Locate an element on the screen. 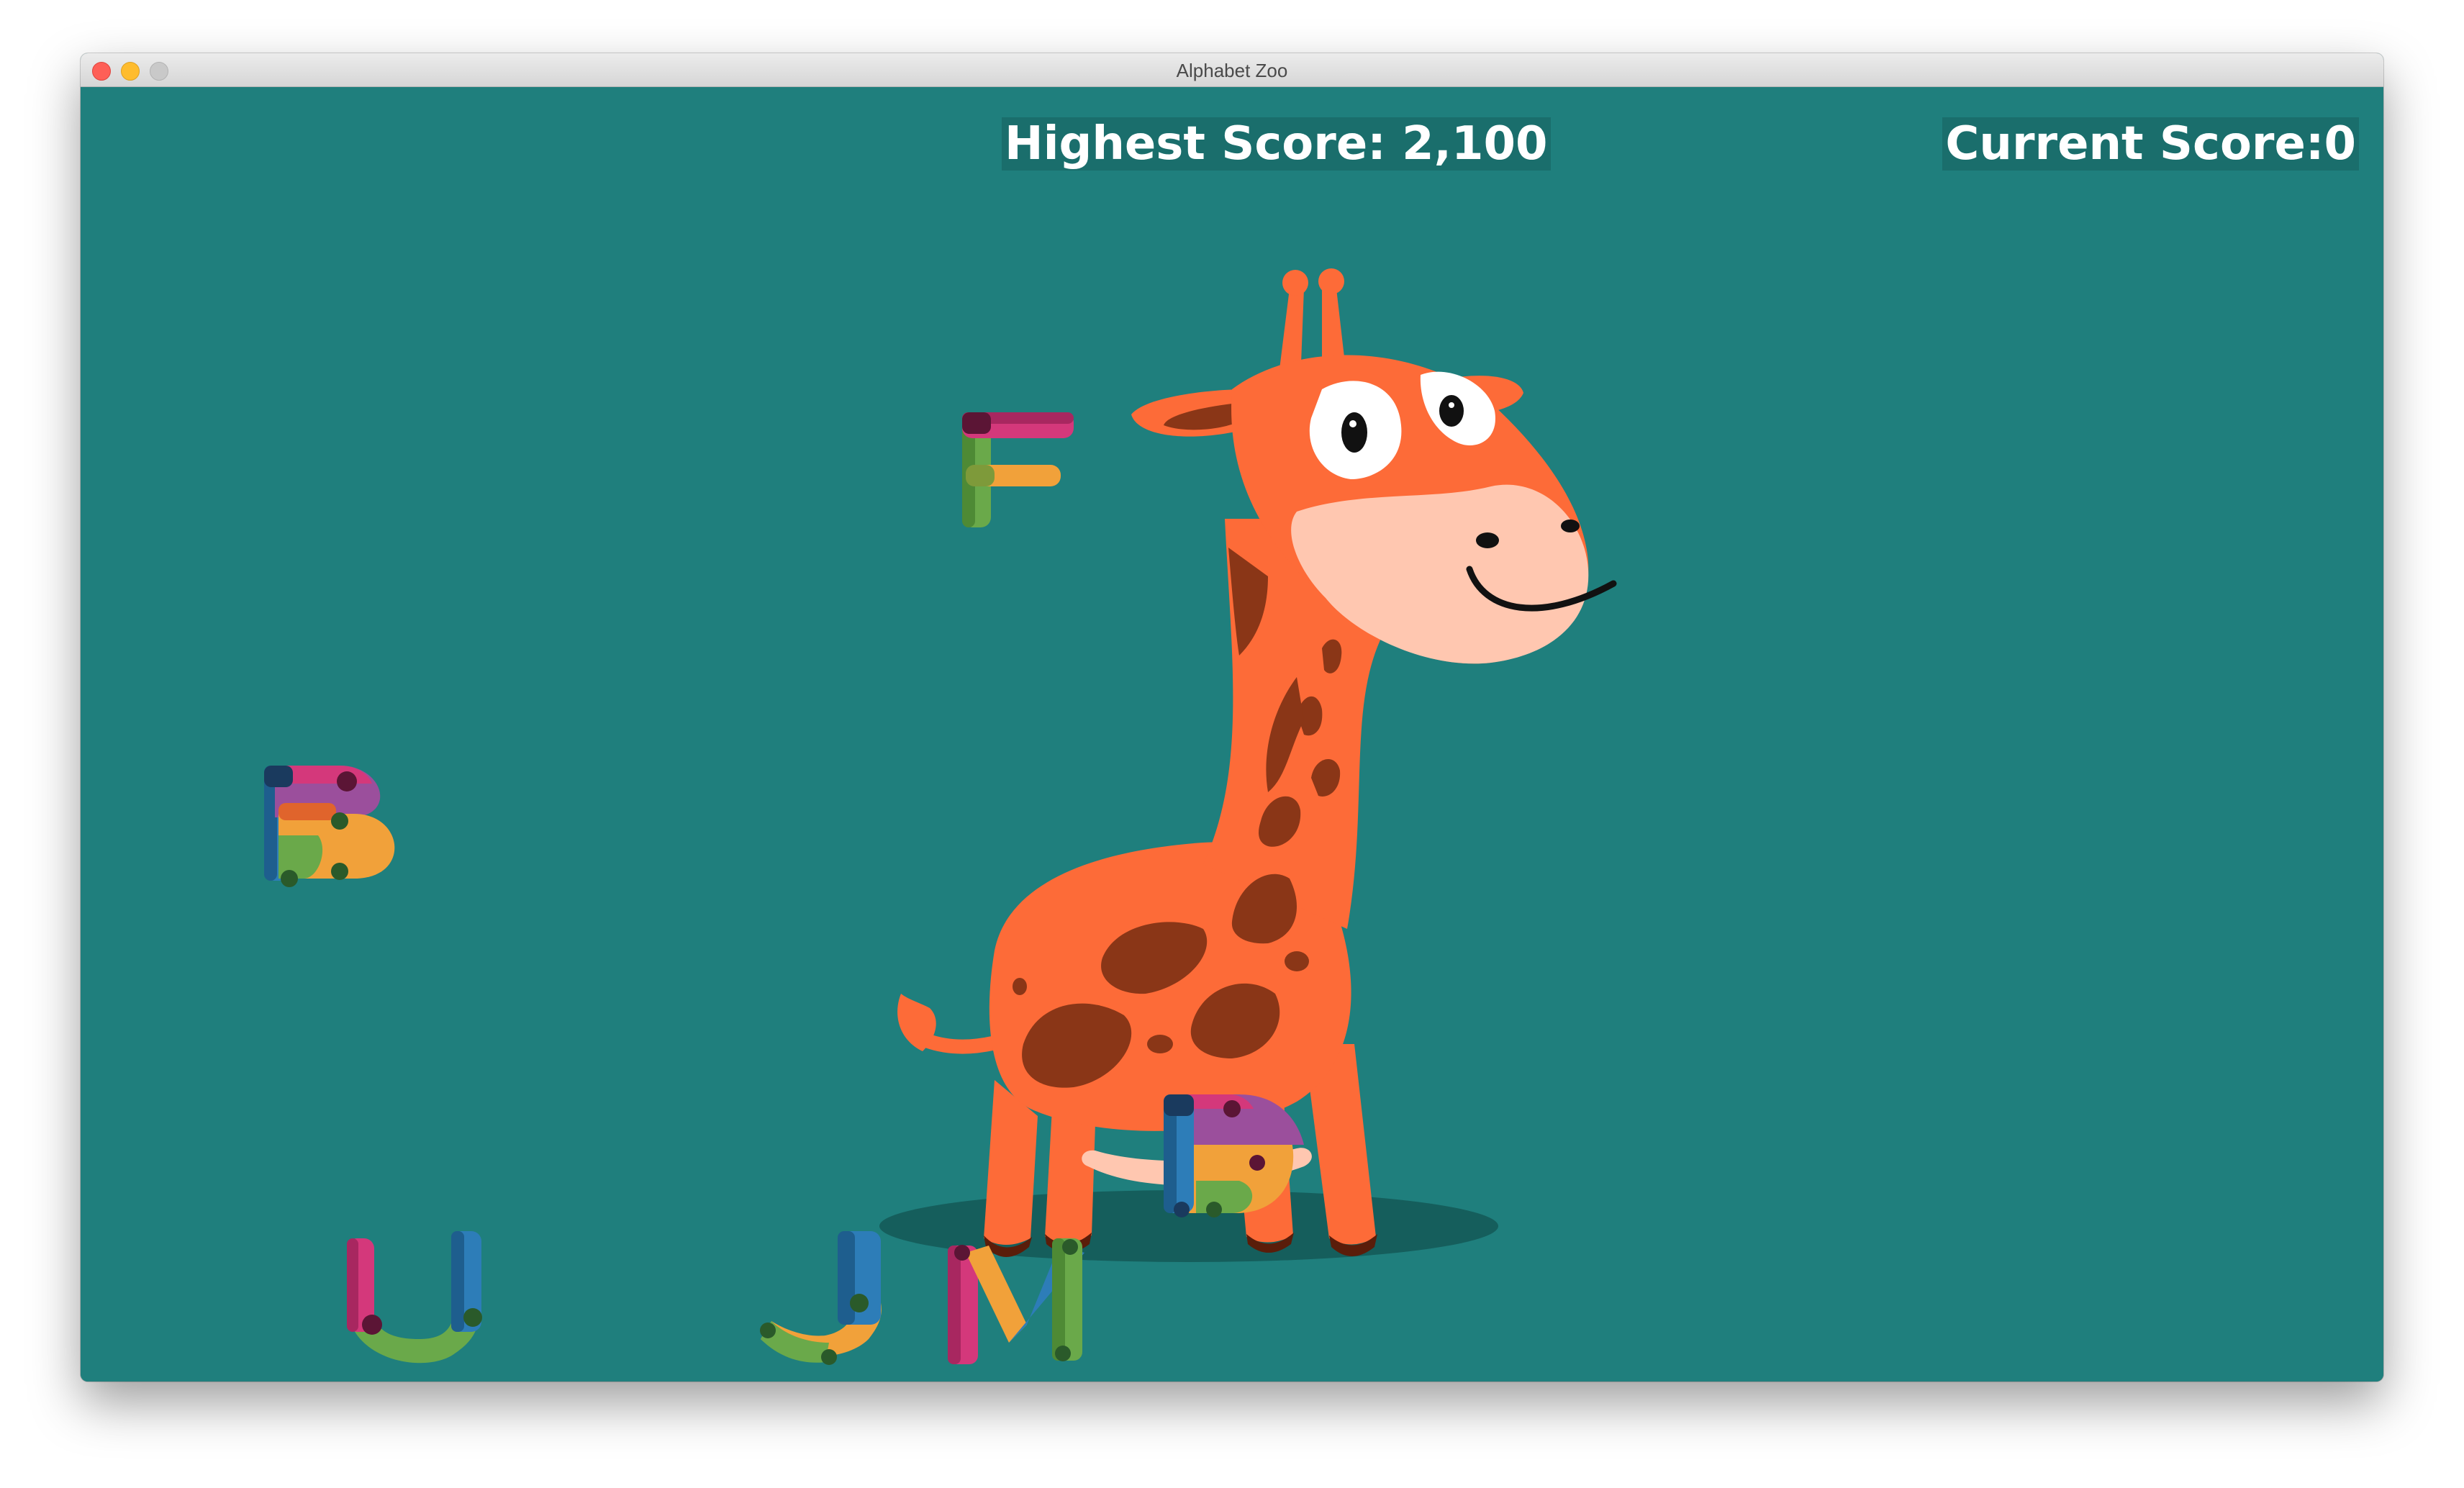 Image resolution: width=2464 pixels, height=1488 pixels. letter-block-j: J is located at coordinates (821, 1298).